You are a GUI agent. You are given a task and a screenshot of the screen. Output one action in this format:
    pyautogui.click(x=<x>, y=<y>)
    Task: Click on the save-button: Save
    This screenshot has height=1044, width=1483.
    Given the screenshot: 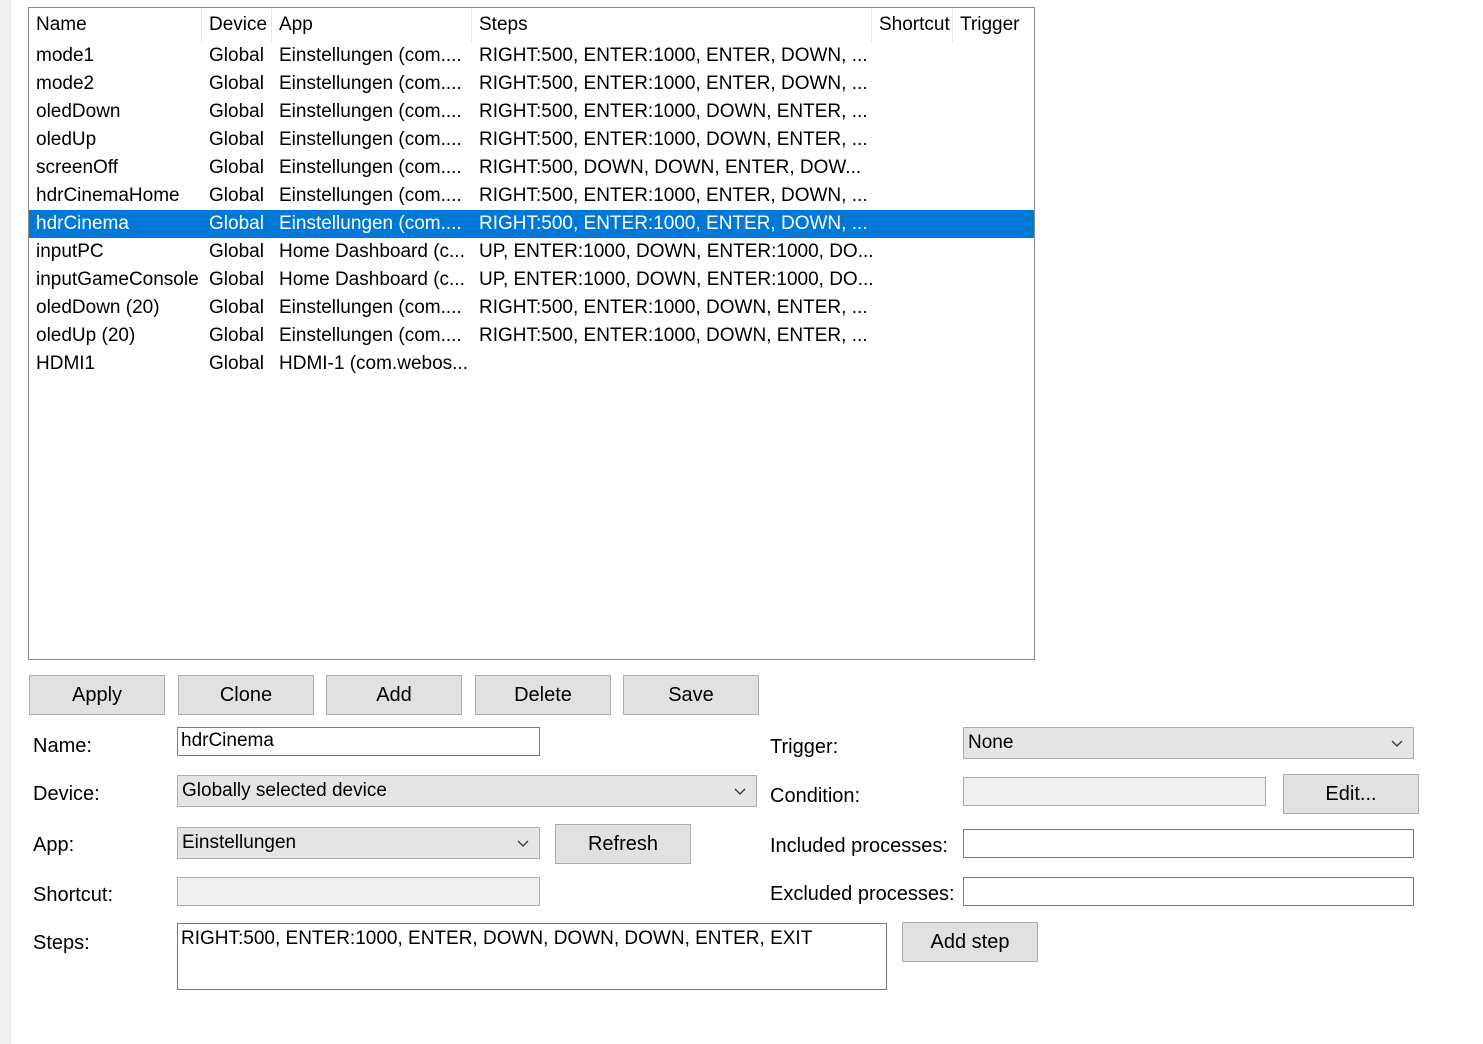 What is the action you would take?
    pyautogui.click(x=691, y=695)
    